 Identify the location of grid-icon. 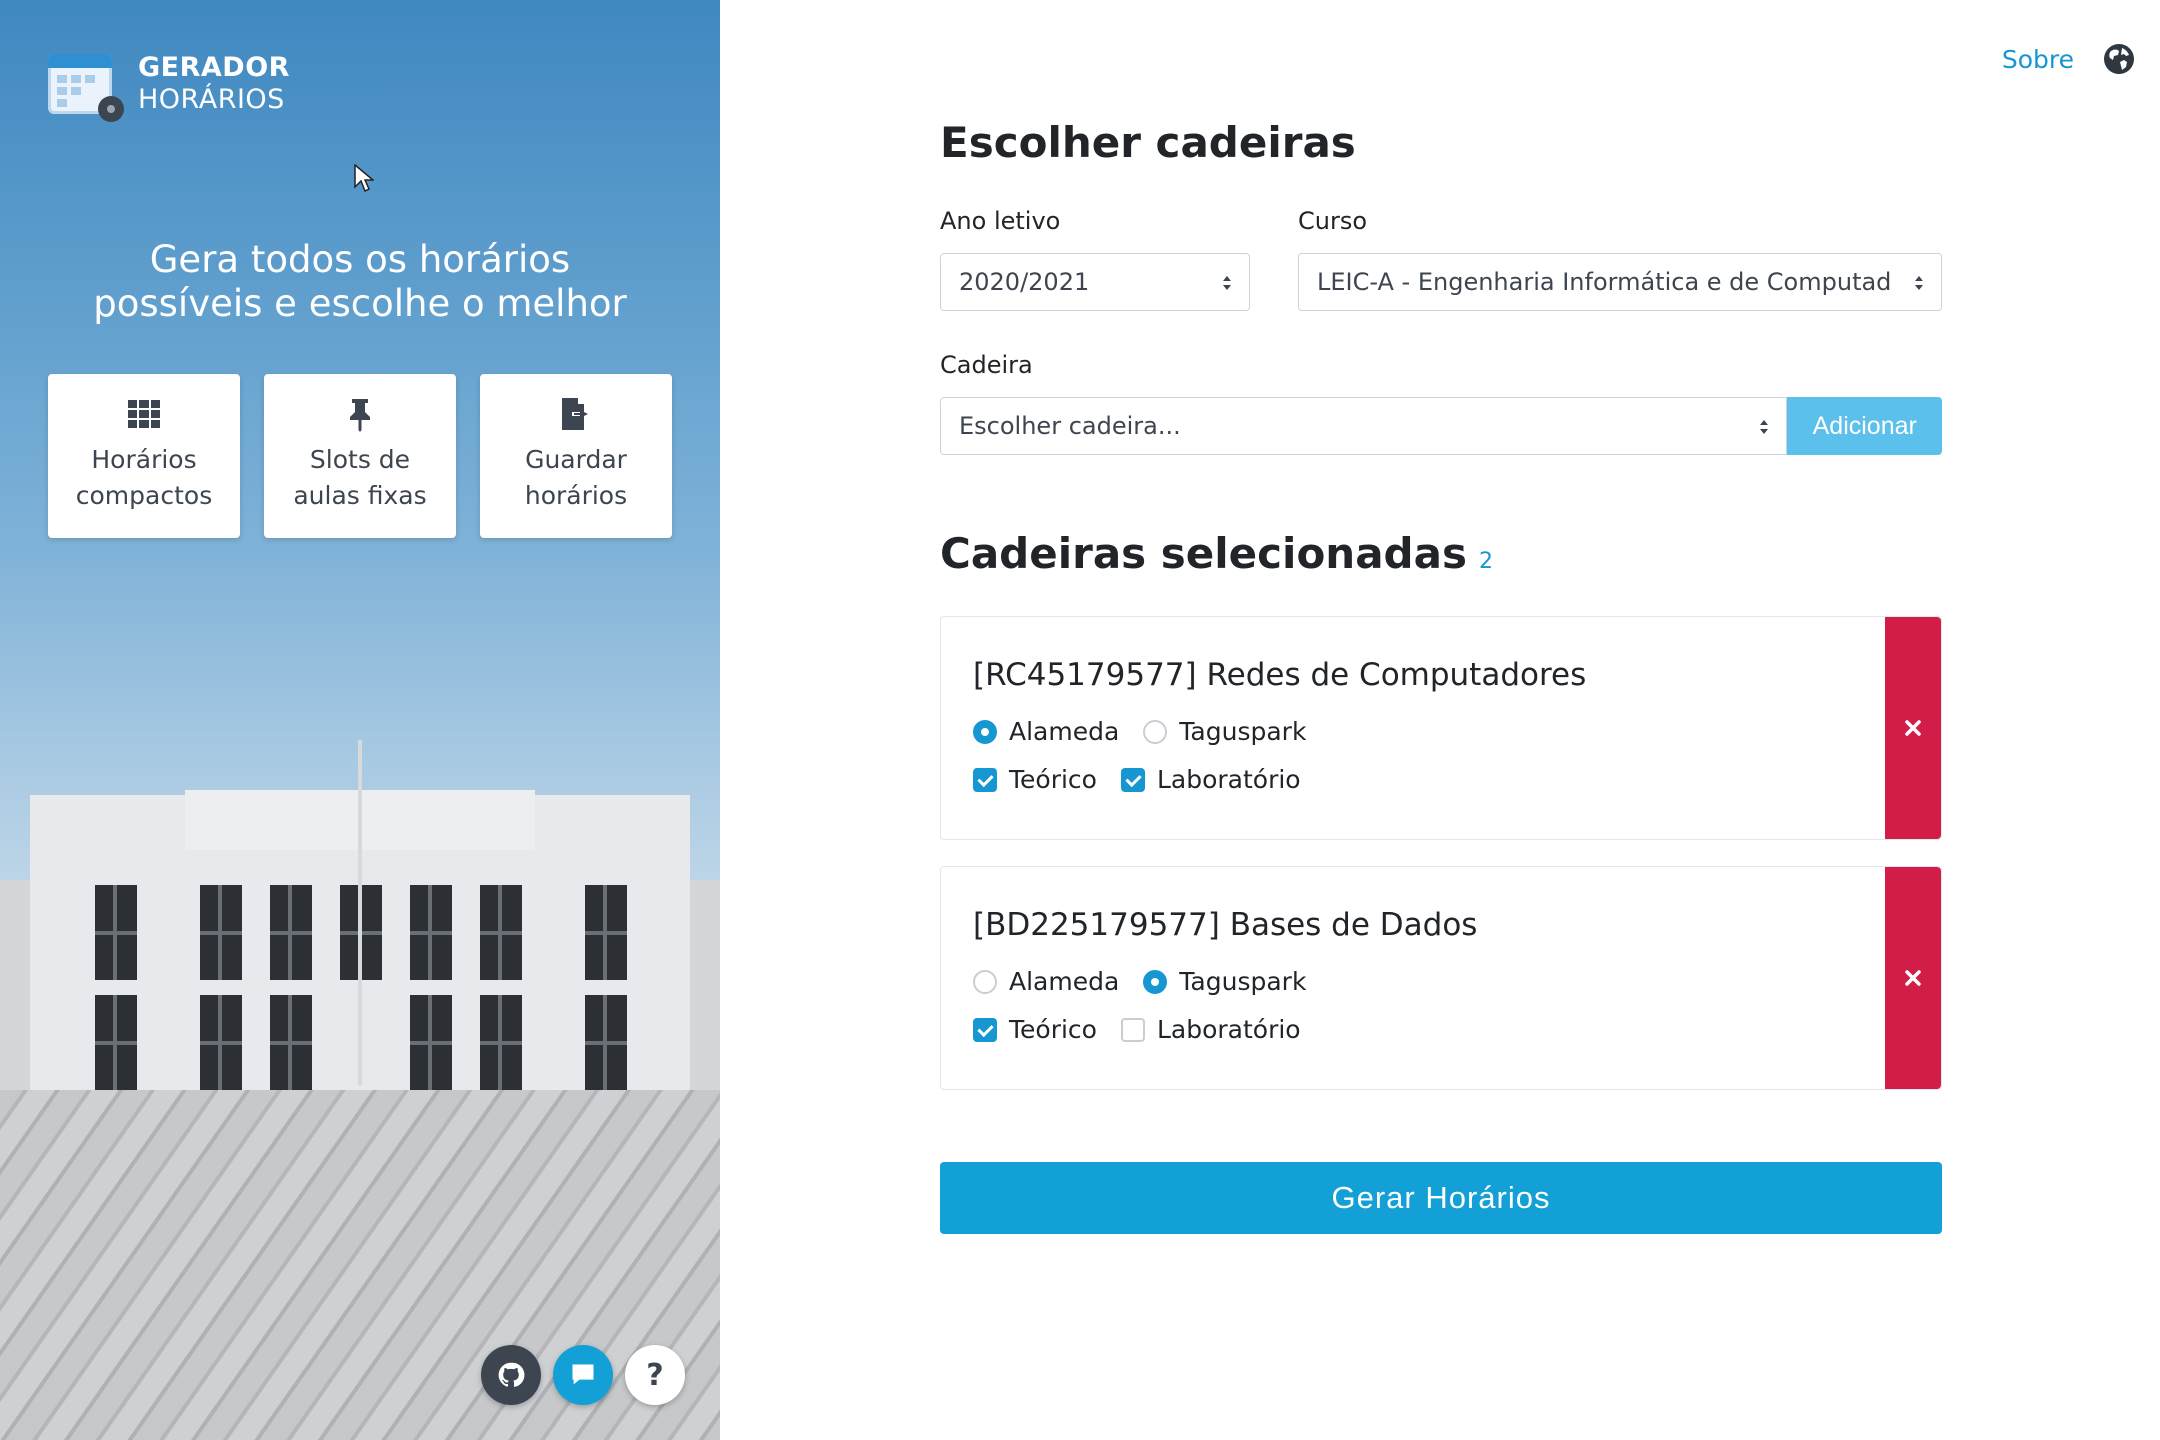
(144, 414).